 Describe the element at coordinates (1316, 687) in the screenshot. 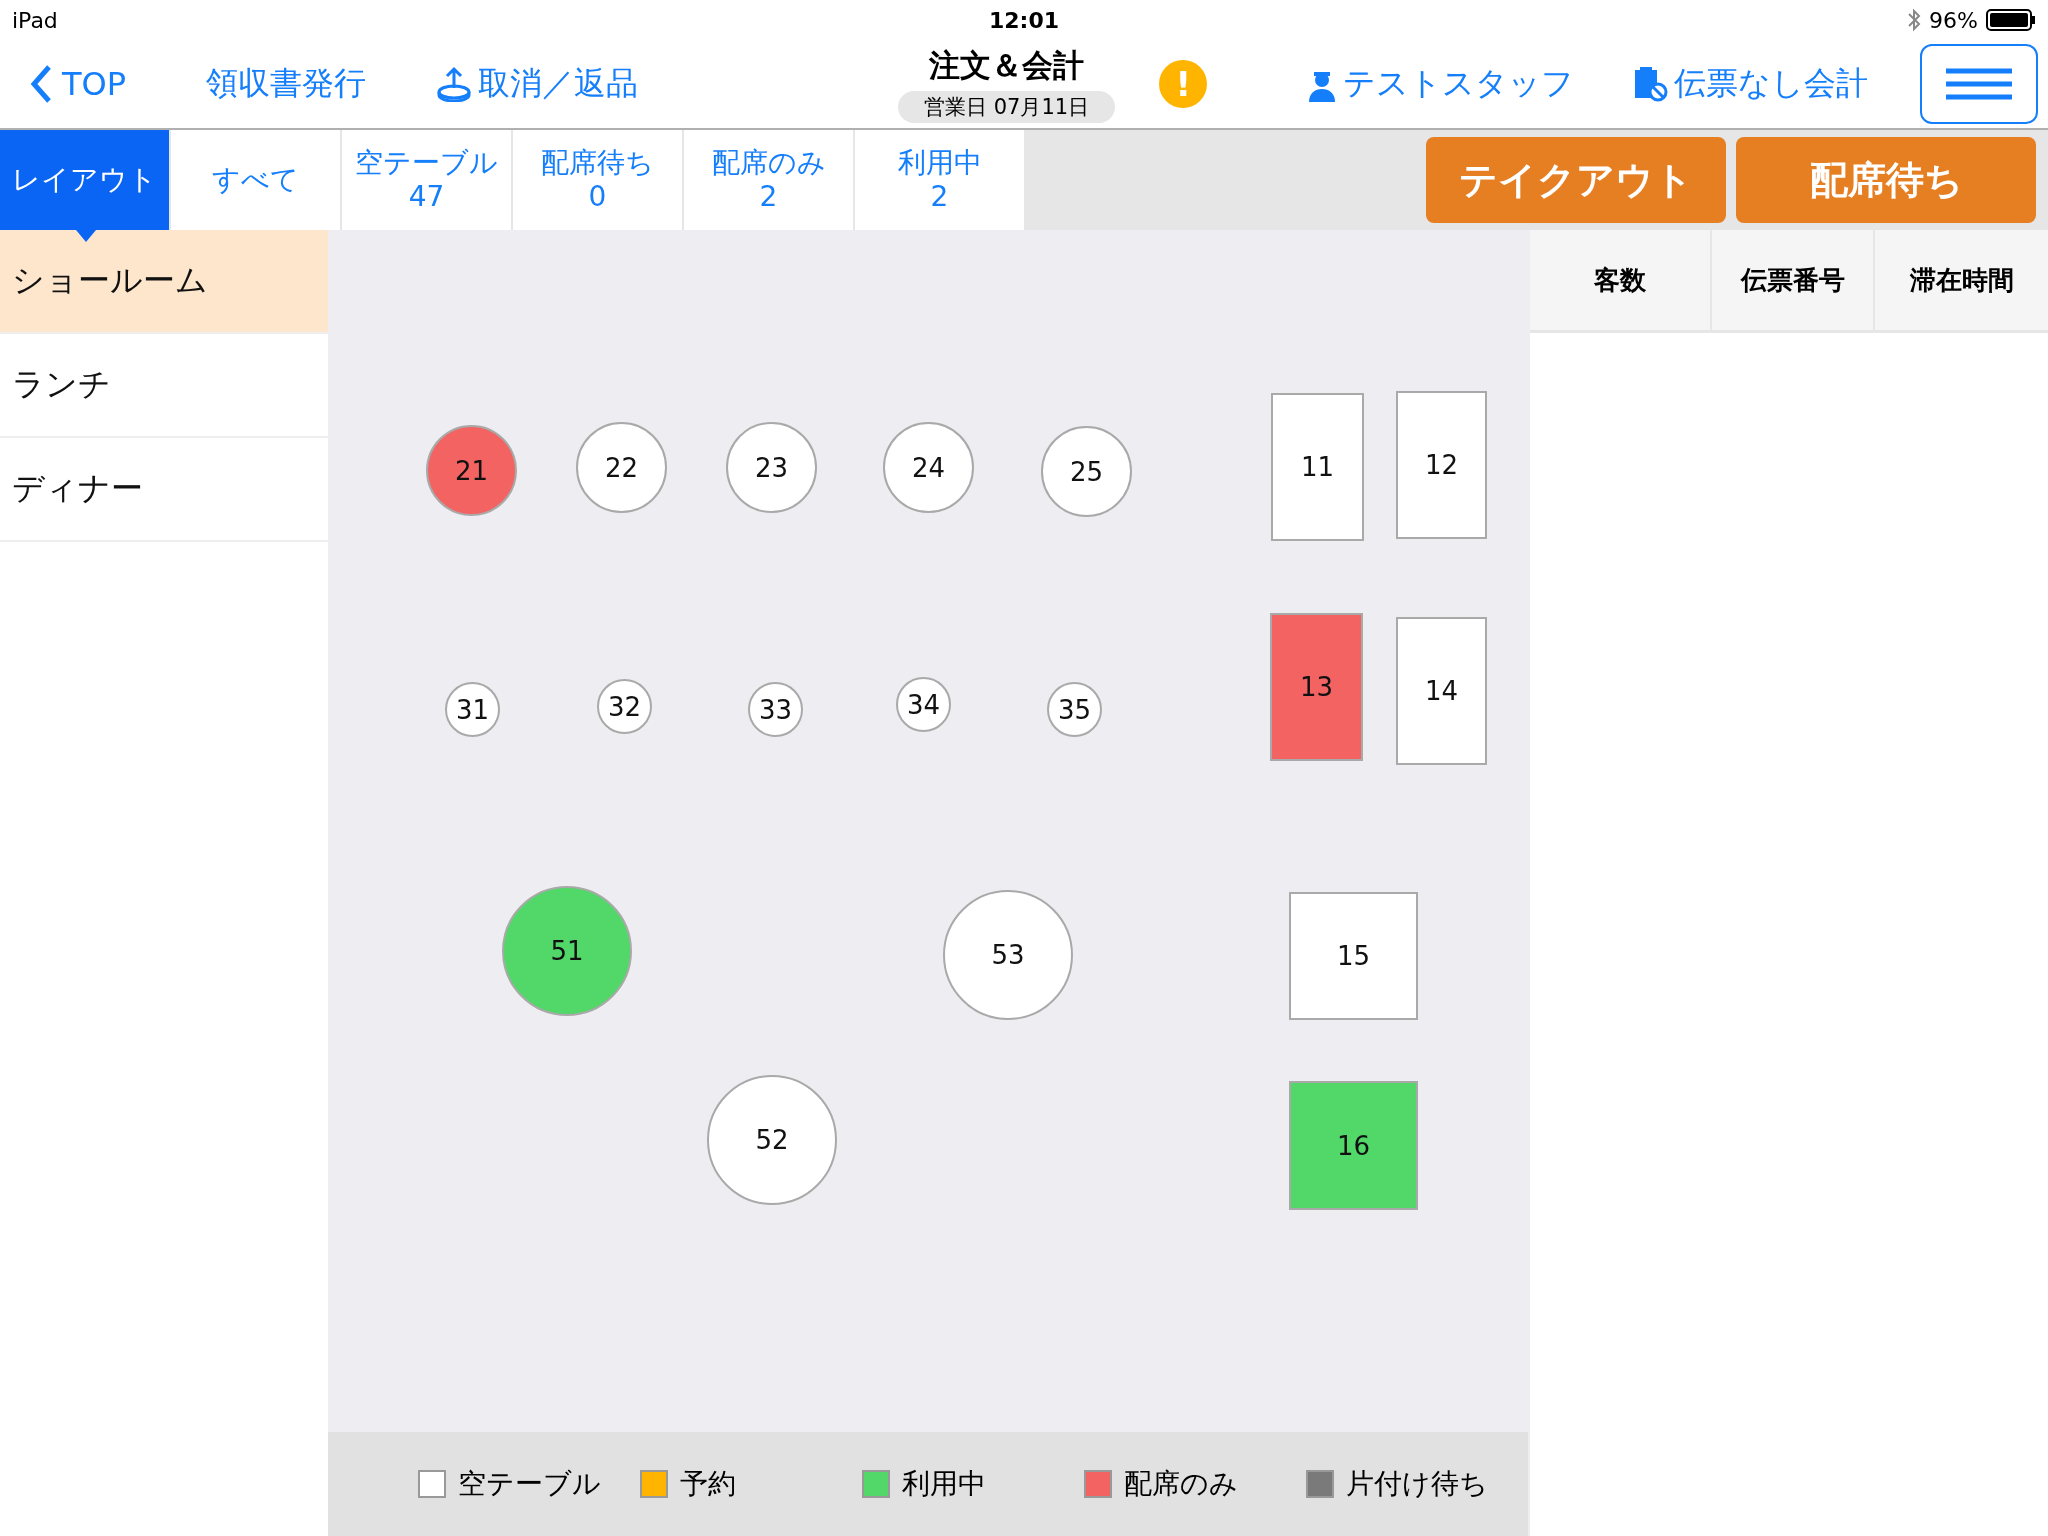

I see `table-marker: 13` at that location.